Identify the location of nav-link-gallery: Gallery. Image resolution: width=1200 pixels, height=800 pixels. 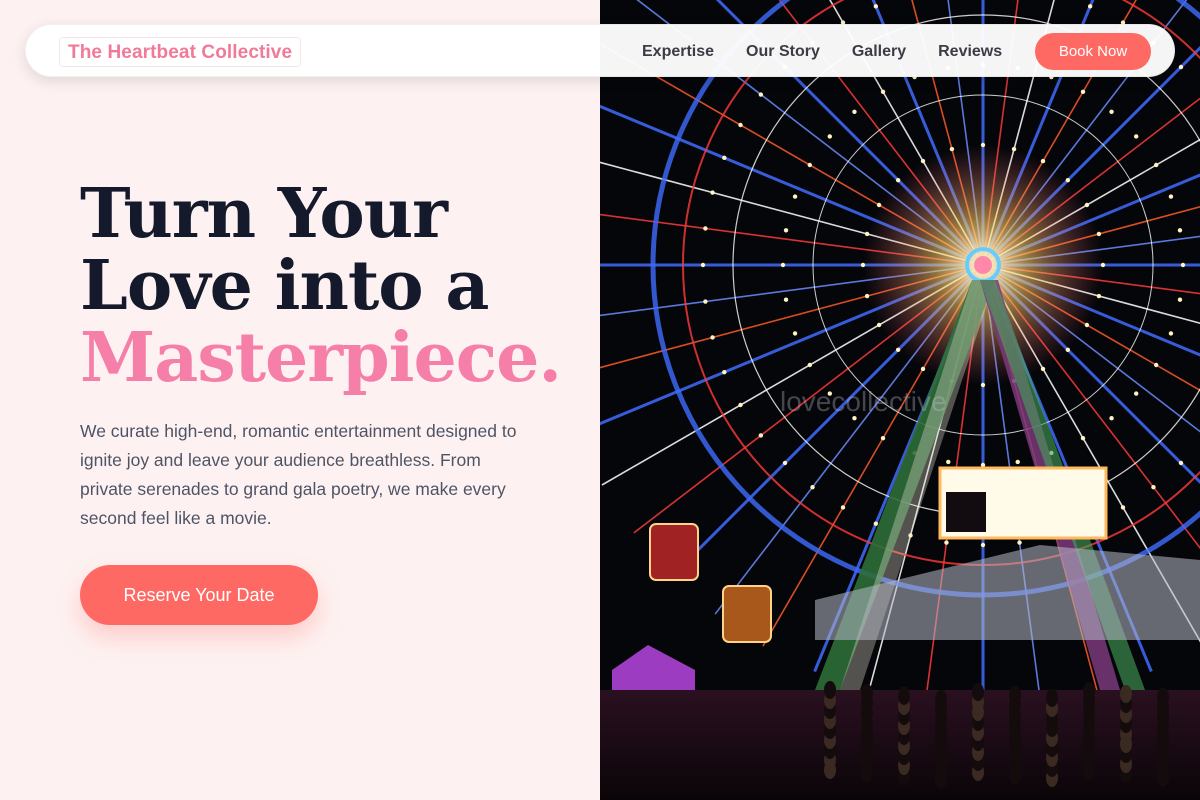
(879, 52).